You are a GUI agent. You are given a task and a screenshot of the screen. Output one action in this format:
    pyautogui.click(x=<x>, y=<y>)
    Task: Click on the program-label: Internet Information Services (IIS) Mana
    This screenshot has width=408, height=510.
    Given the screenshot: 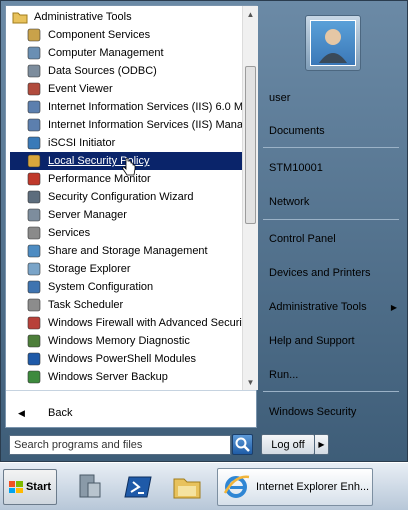 What is the action you would take?
    pyautogui.click(x=145, y=125)
    